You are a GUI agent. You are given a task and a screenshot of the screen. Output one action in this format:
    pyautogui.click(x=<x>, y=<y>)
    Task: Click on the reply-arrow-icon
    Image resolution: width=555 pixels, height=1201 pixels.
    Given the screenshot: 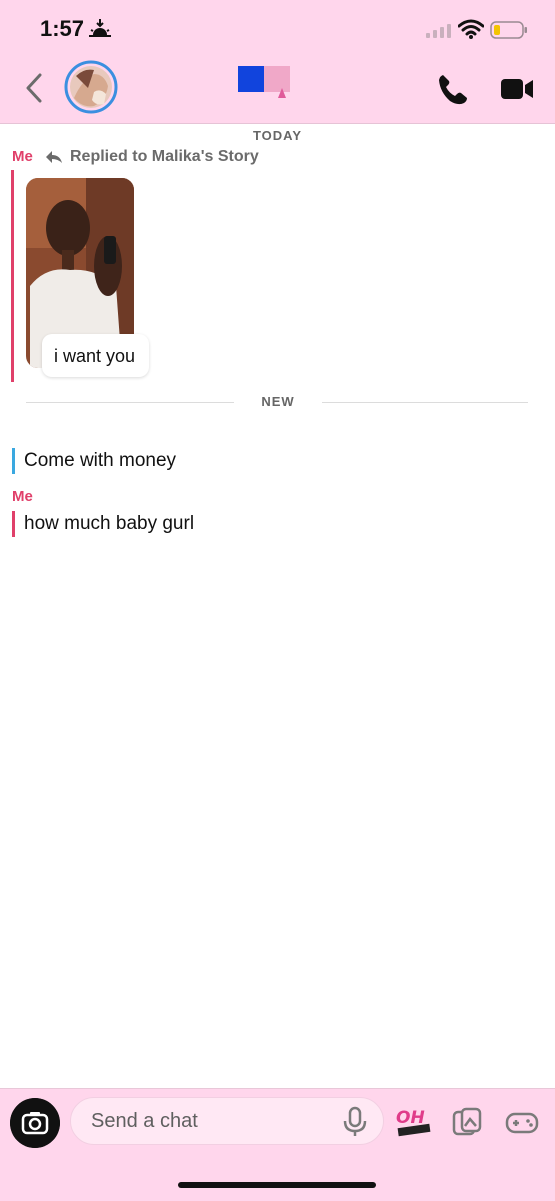 What is the action you would take?
    pyautogui.click(x=54, y=157)
    